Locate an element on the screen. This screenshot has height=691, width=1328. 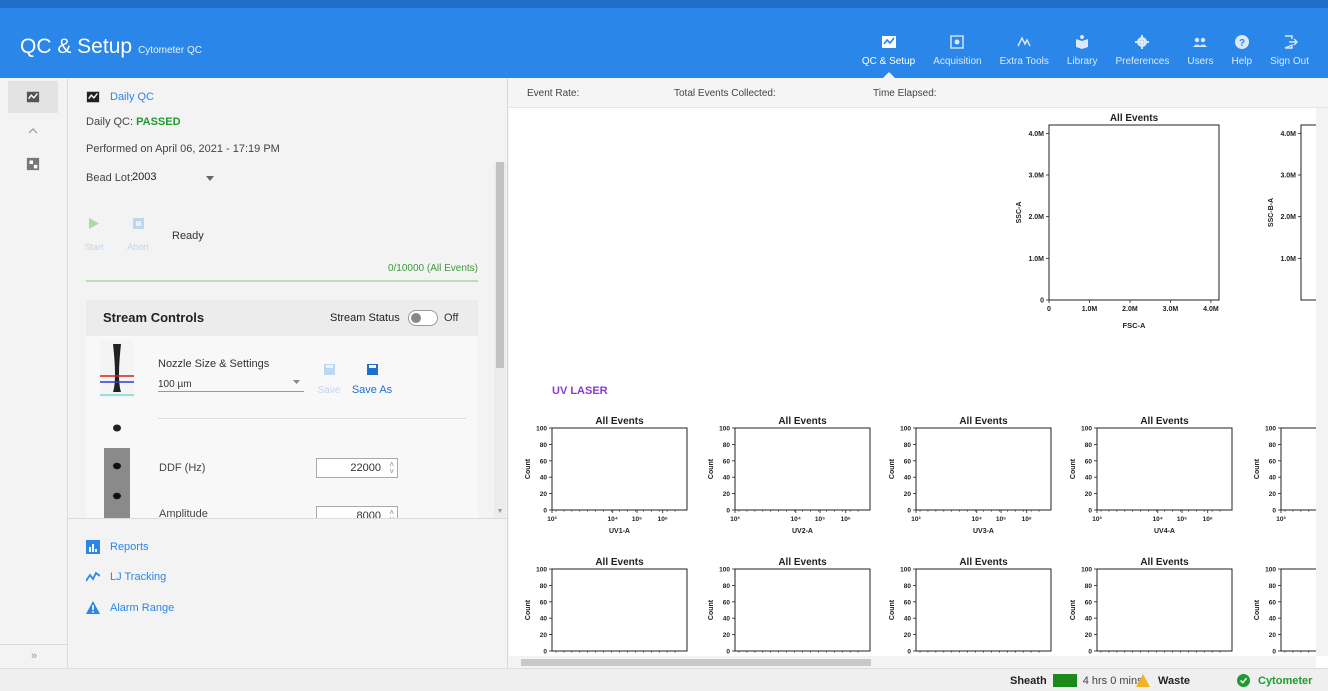
nav-help: ? Help is located at coordinates (1242, 43).